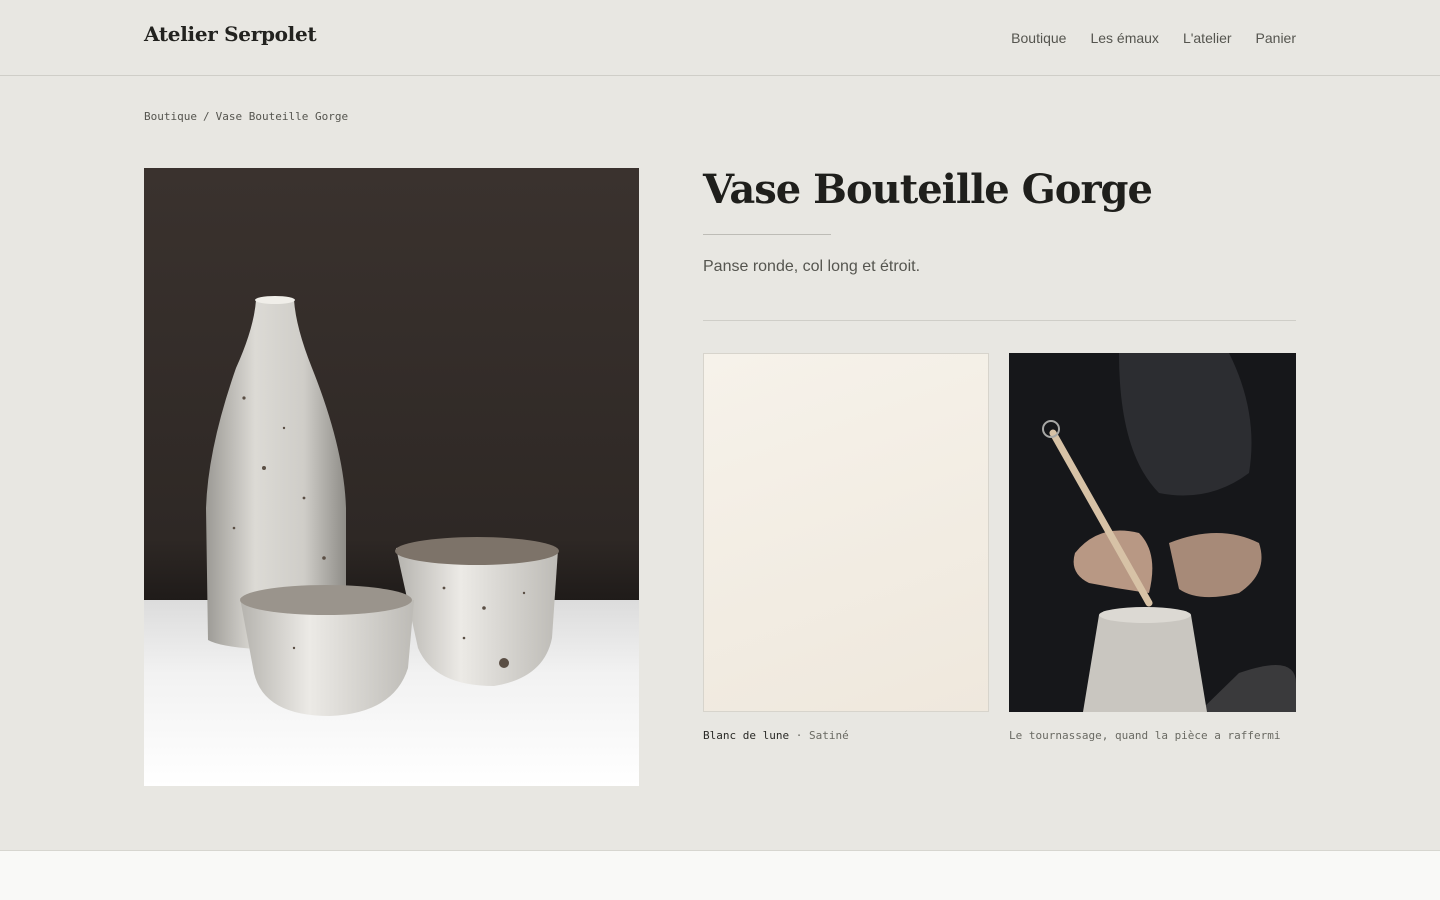  I want to click on swatch-caption: Blanc de lune · Satiné, so click(846, 735).